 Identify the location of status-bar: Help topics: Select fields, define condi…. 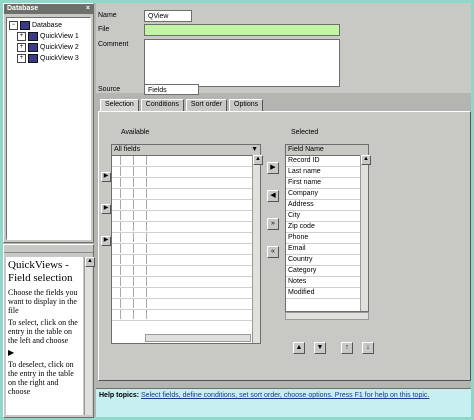
(283, 402).